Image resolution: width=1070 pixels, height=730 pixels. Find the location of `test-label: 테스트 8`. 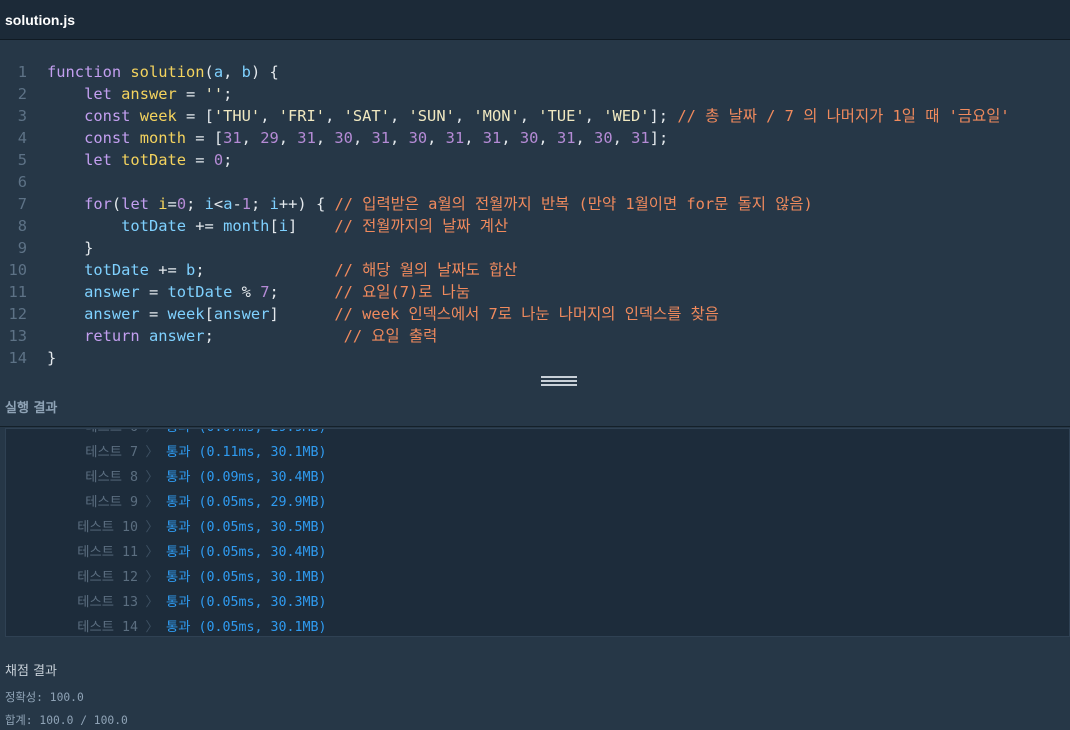

test-label: 테스트 8 is located at coordinates (111, 477).